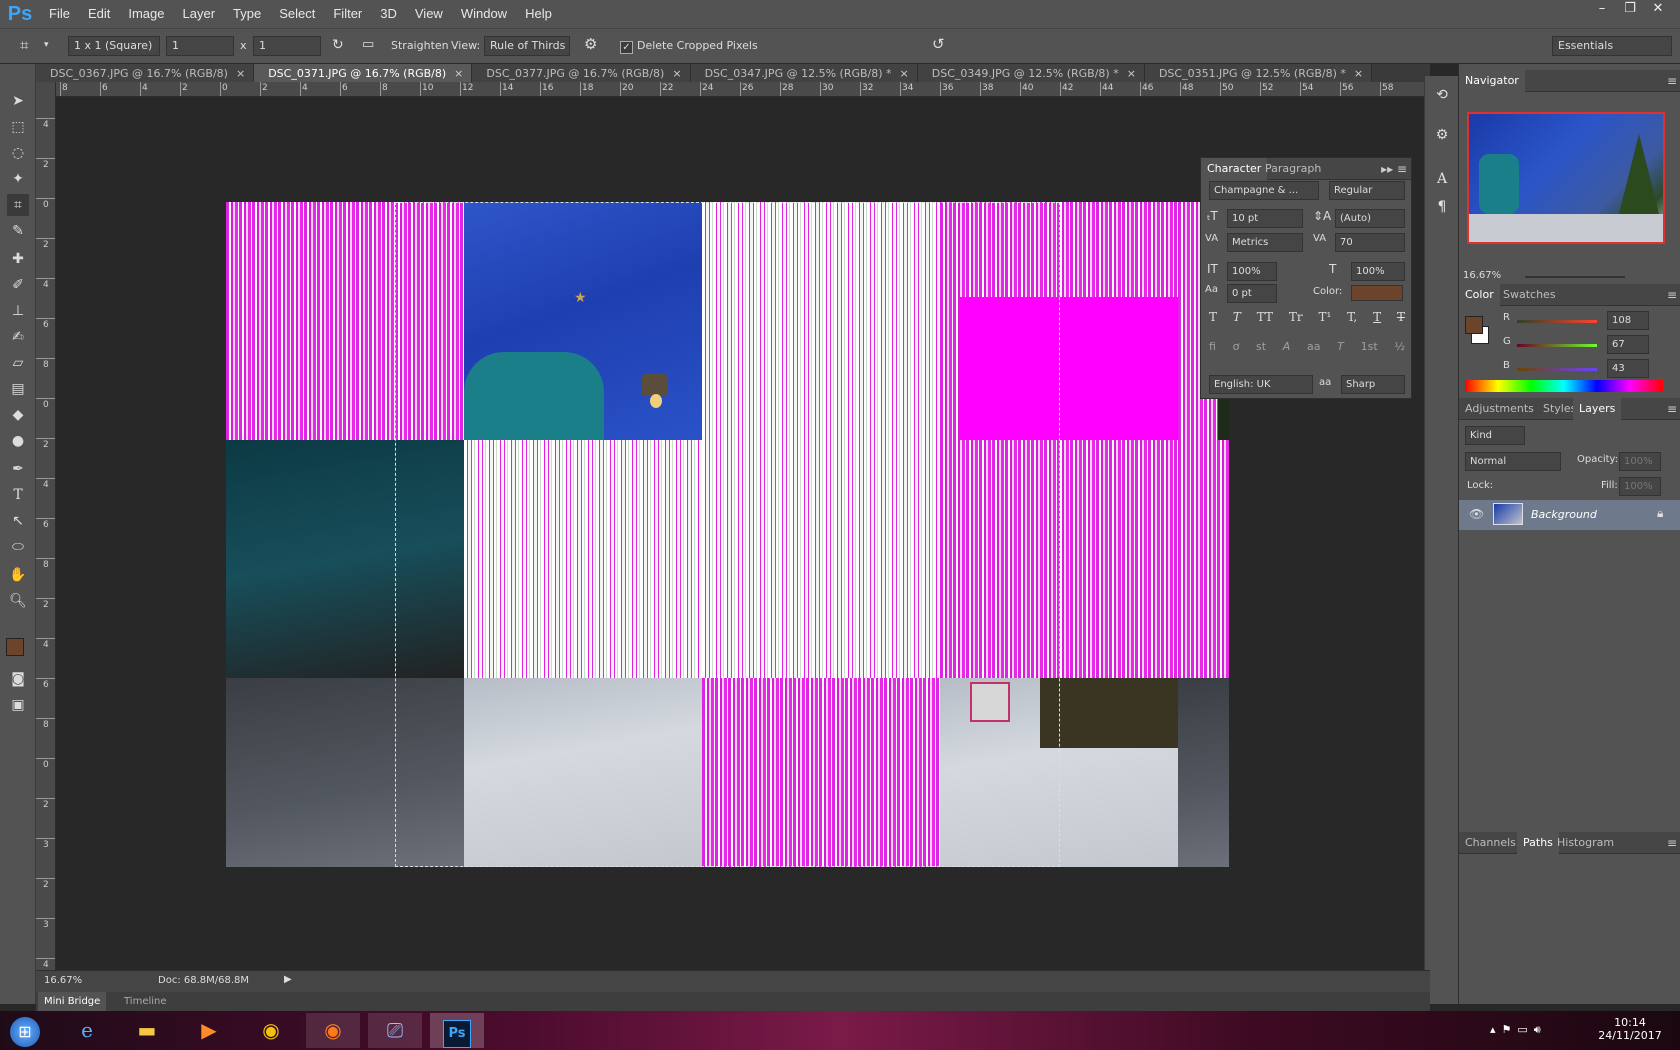 The image size is (1680, 1050). Describe the element at coordinates (200, 46) in the screenshot. I see `crop-width-input: 1` at that location.